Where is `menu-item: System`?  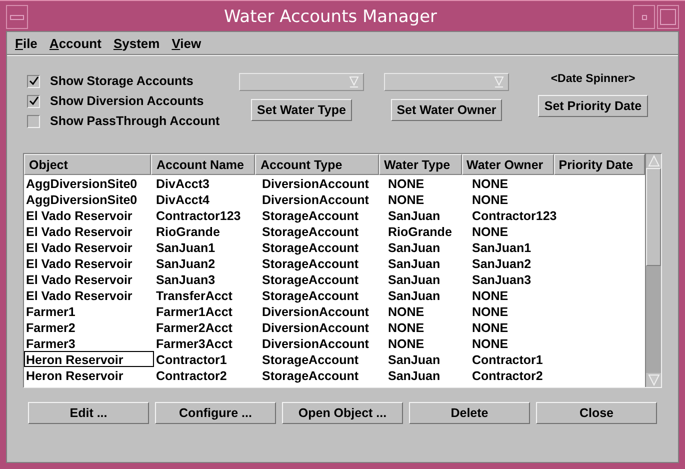
menu-item: System is located at coordinates (138, 43).